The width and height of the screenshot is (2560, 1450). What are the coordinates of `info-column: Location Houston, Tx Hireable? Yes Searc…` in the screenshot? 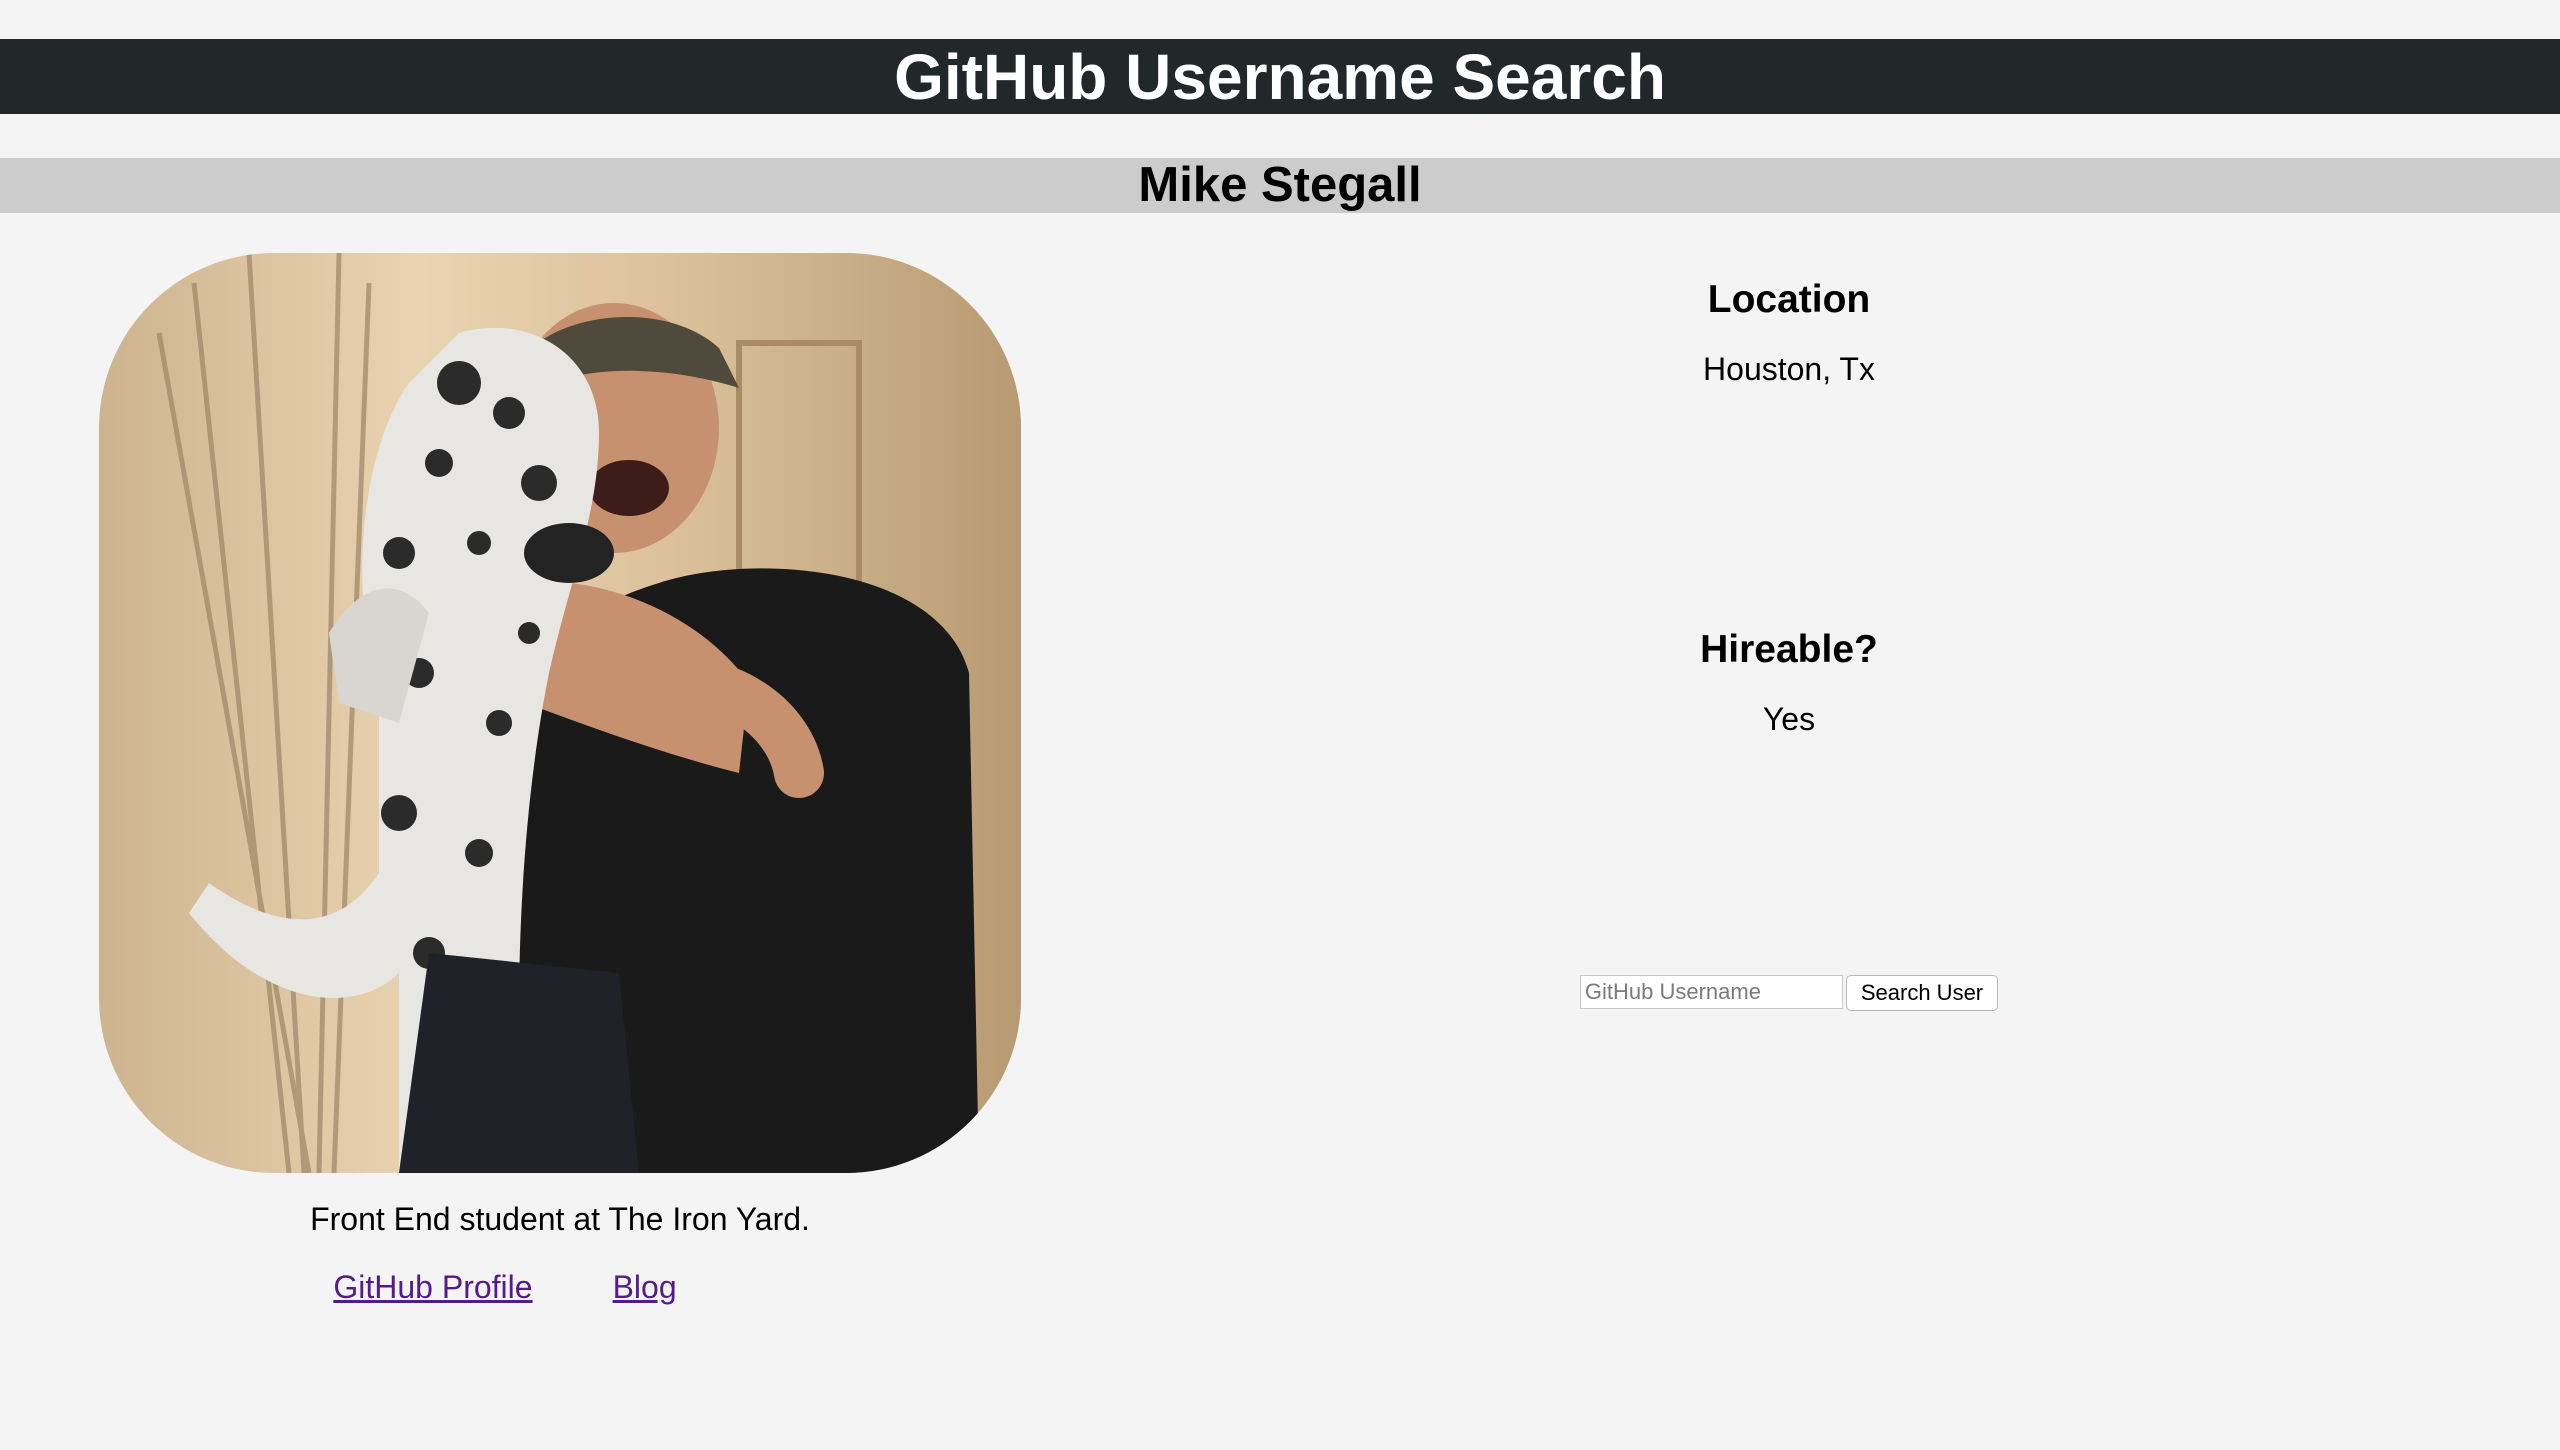 It's located at (1789, 645).